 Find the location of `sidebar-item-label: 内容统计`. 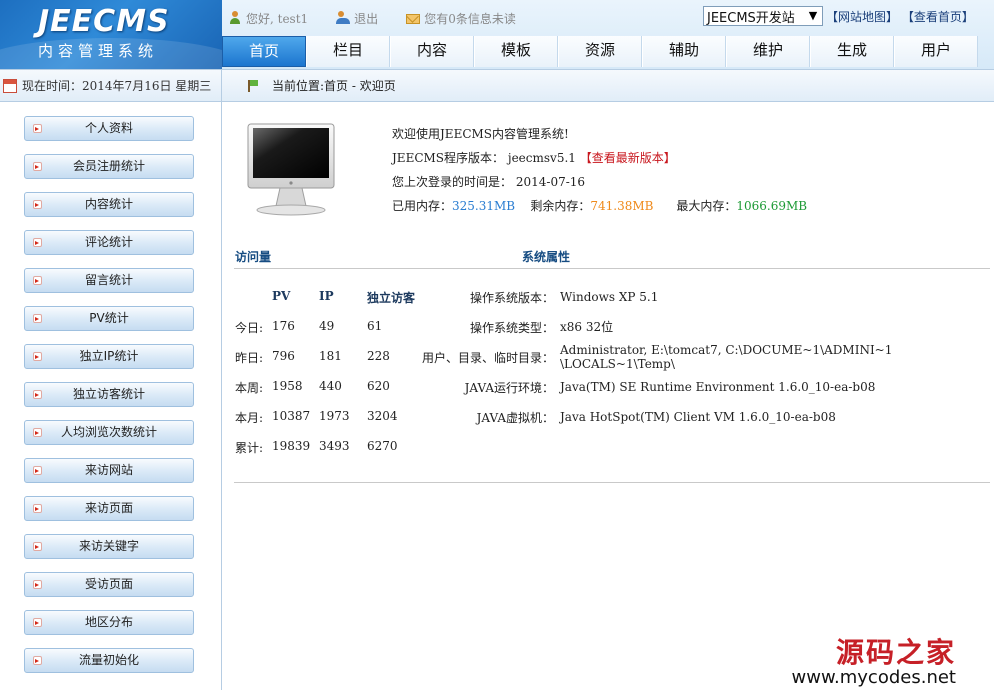

sidebar-item-label: 内容统计 is located at coordinates (108, 204).